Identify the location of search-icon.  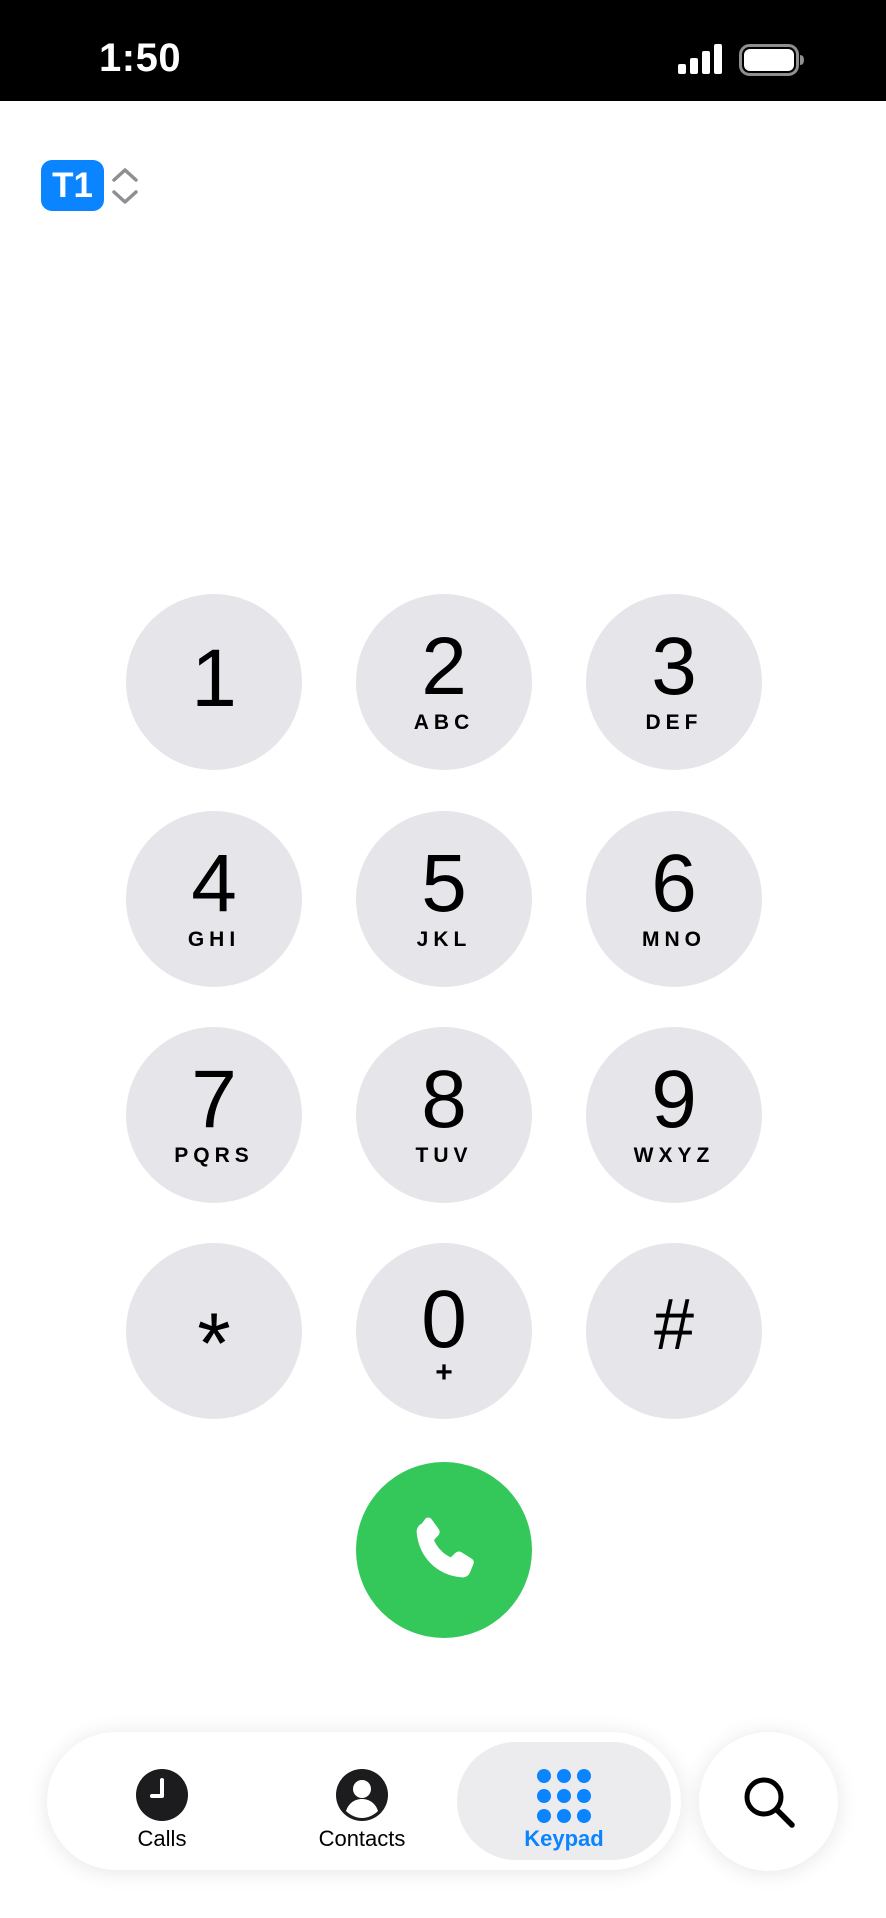
(769, 1802).